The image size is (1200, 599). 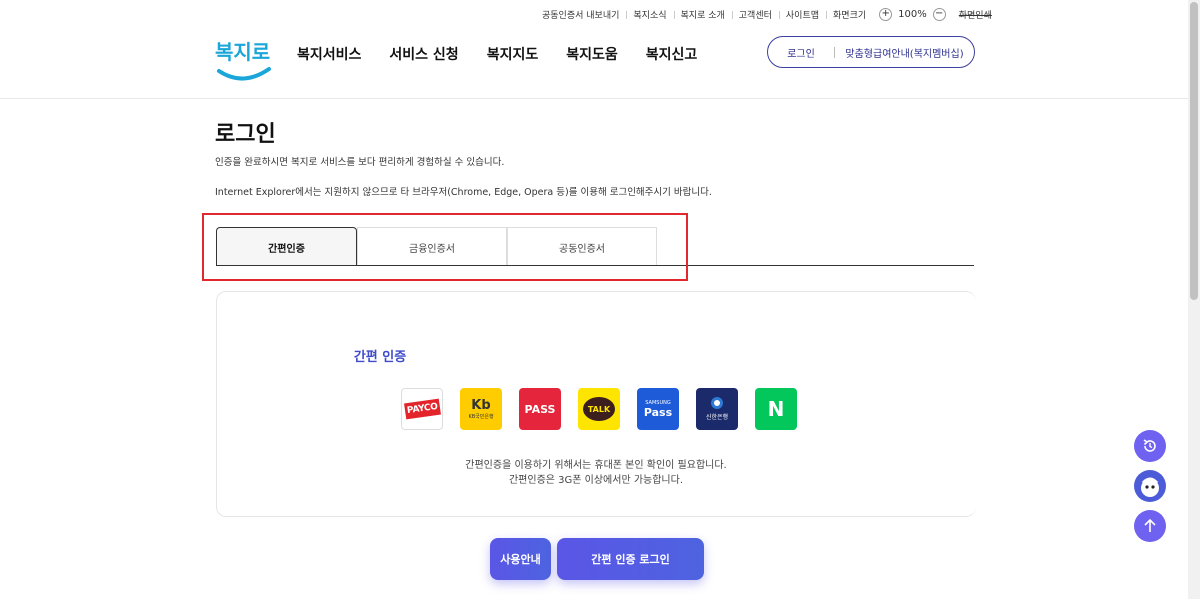 I want to click on kakaotalk-logo: TALK, so click(x=599, y=409).